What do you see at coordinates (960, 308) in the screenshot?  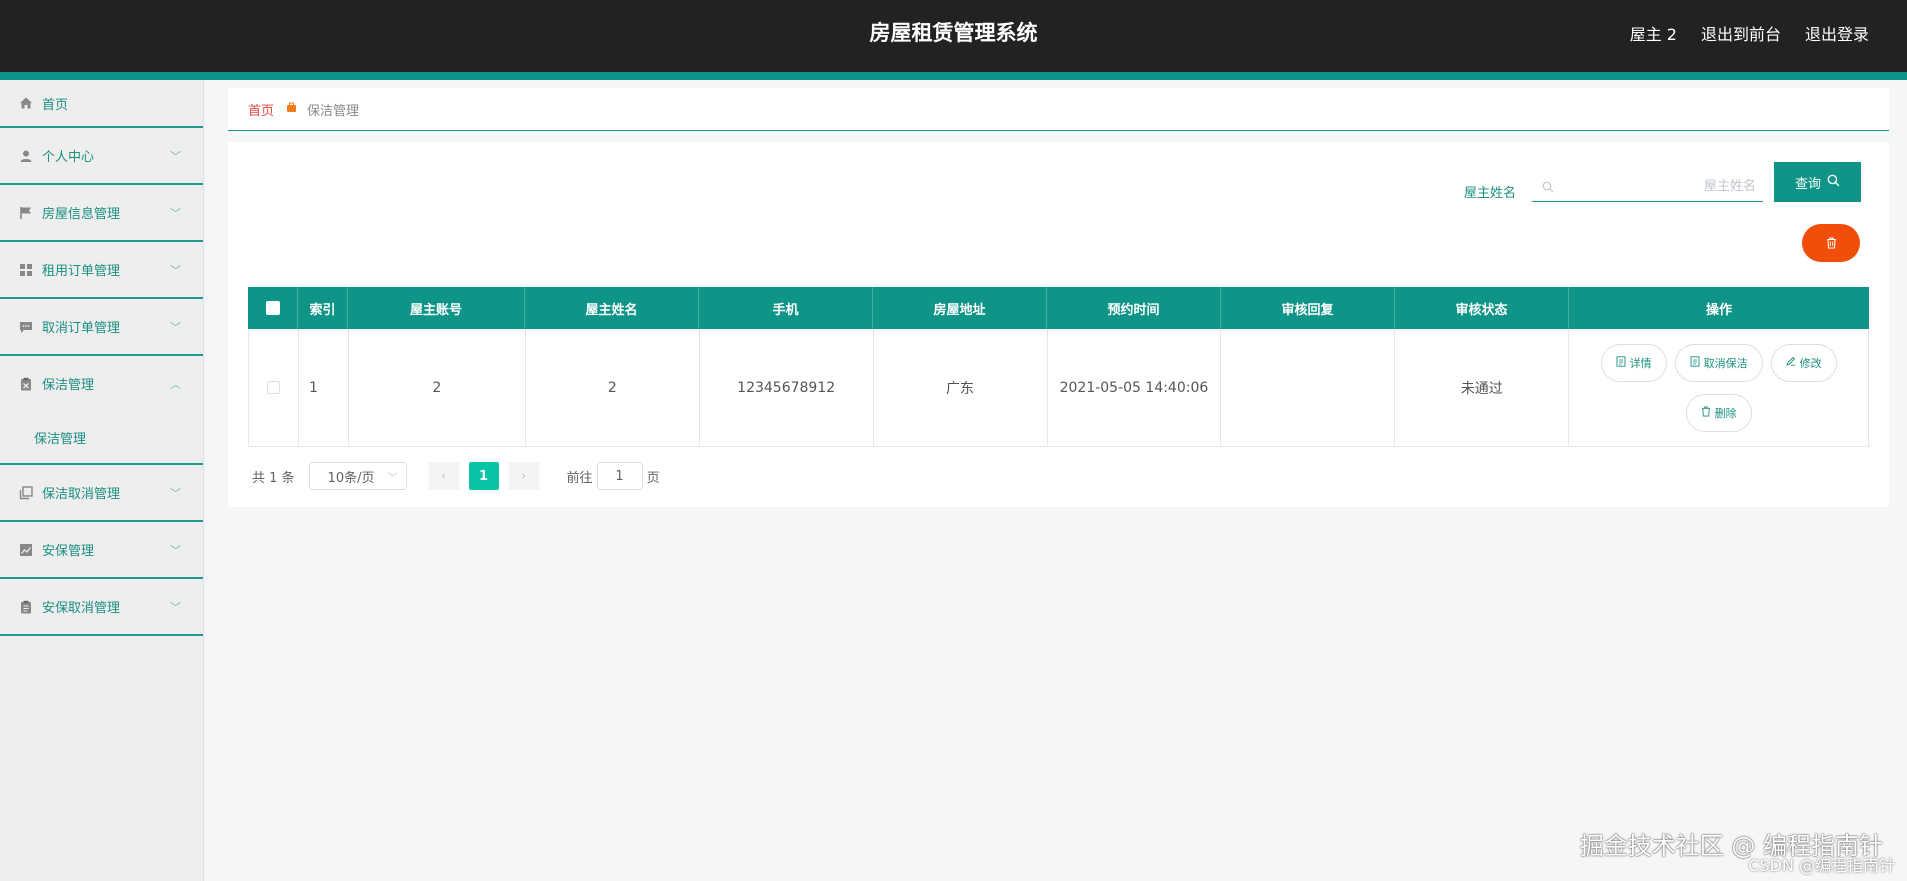 I see `column-header: 房屋地址` at bounding box center [960, 308].